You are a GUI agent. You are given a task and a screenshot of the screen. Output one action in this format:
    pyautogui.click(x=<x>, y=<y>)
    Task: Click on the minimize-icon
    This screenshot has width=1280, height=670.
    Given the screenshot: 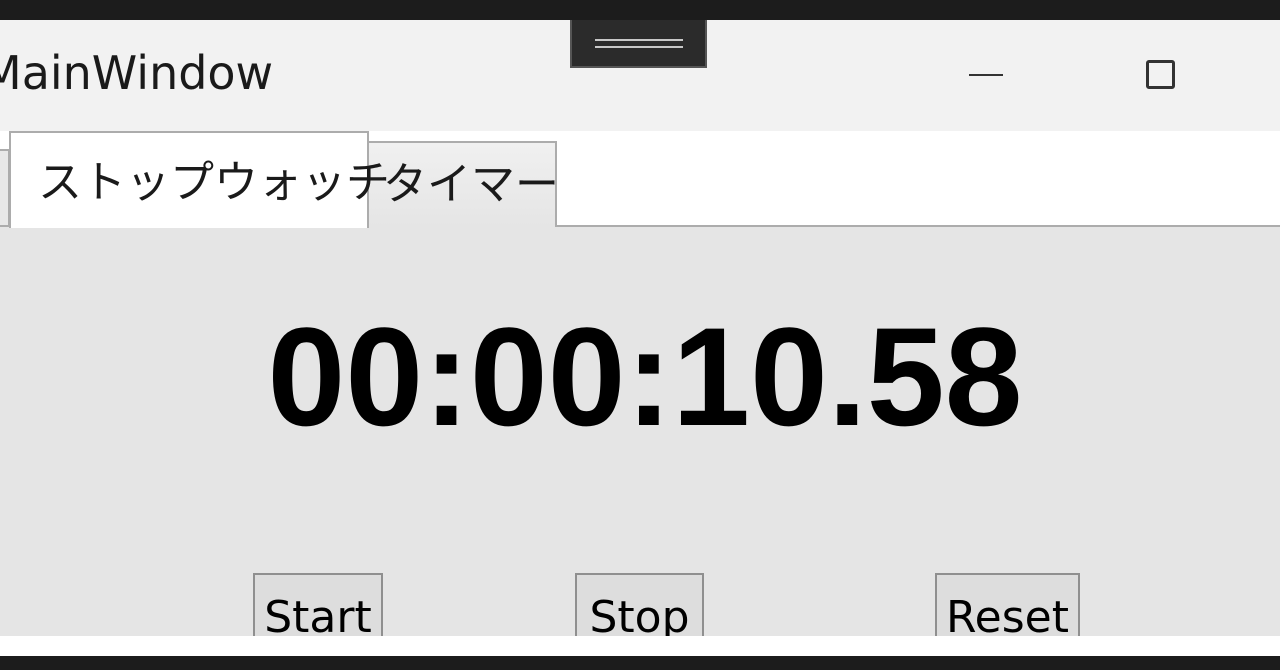 What is the action you would take?
    pyautogui.click(x=986, y=75)
    